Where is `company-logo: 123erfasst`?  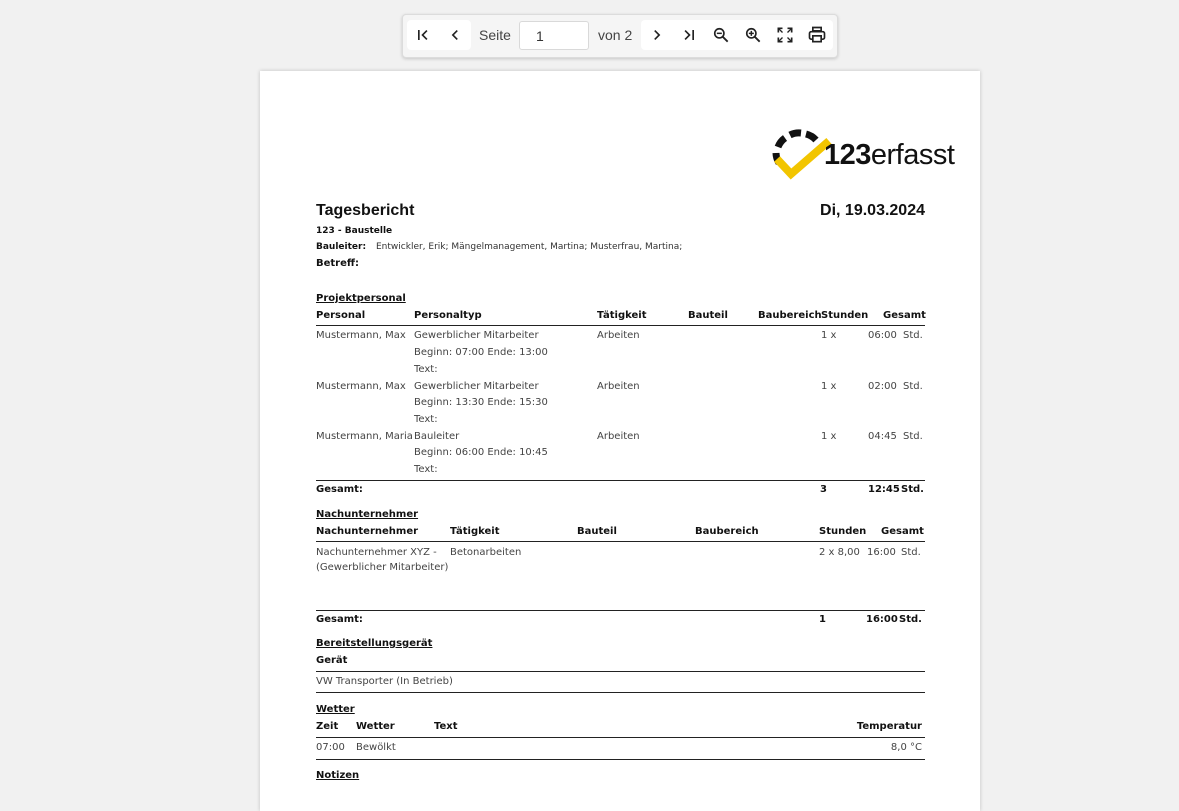
company-logo: 123erfasst is located at coordinates (863, 159).